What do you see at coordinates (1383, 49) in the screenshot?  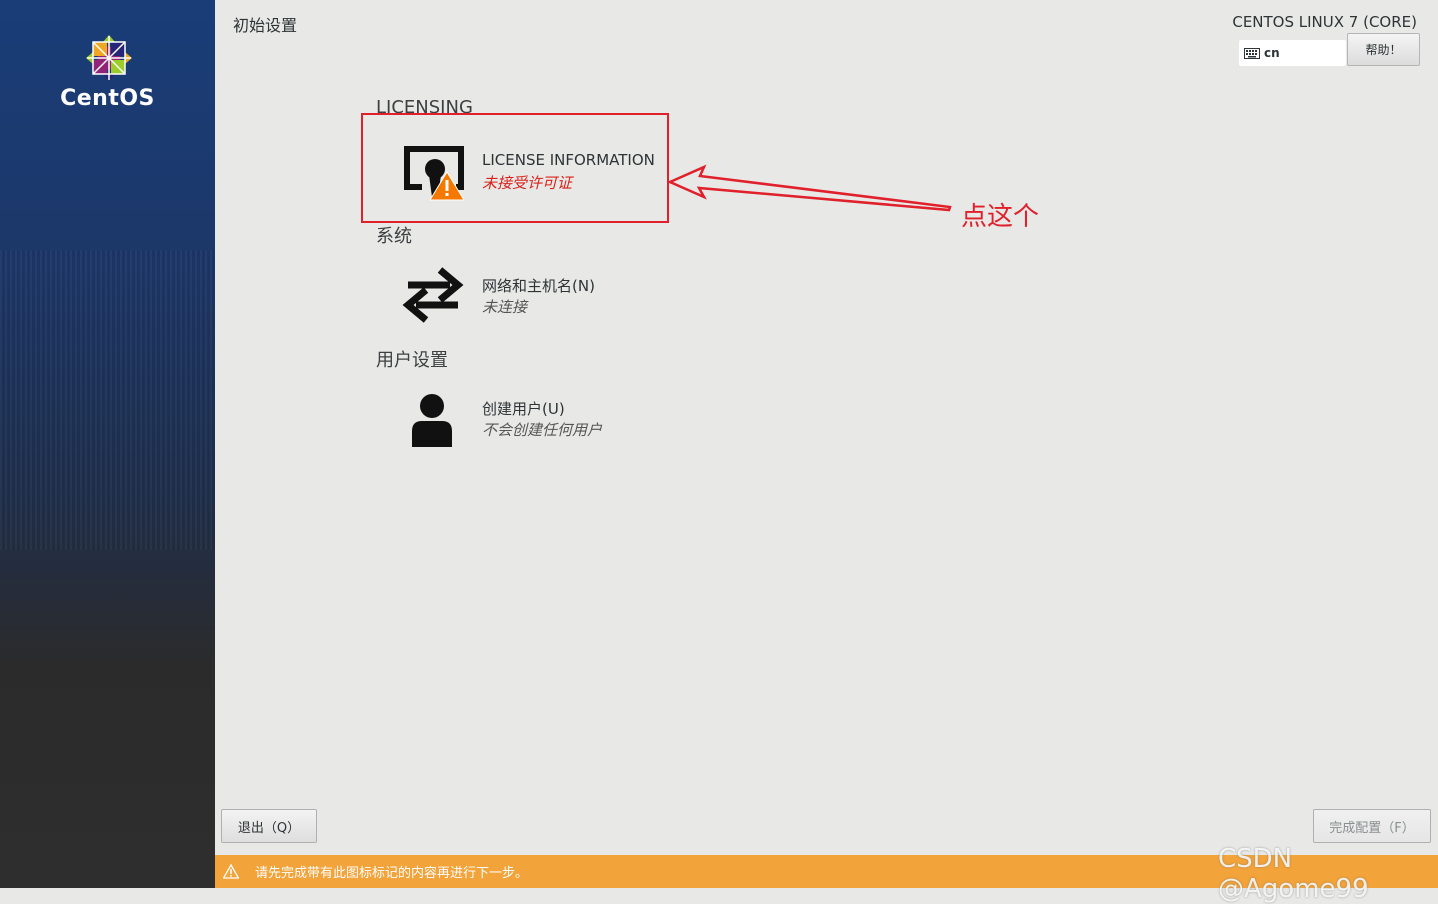 I see `help-button: 帮助！` at bounding box center [1383, 49].